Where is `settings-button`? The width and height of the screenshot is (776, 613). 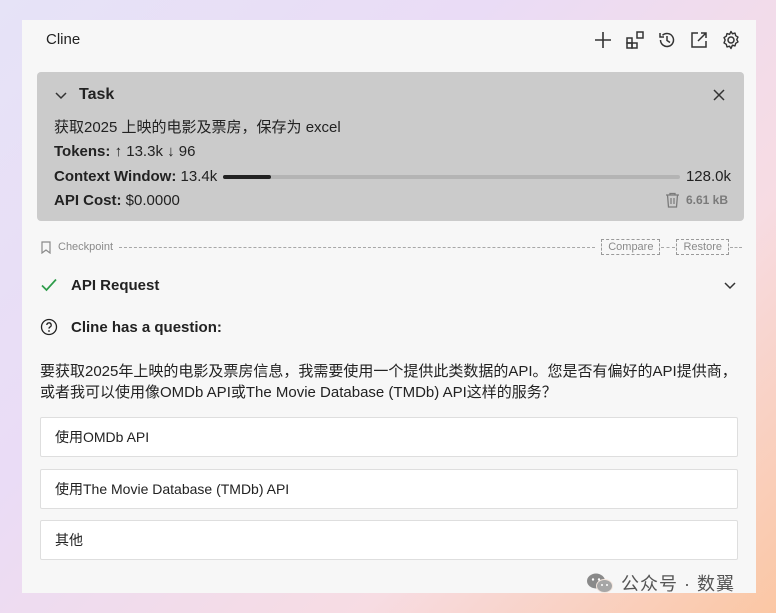
settings-button is located at coordinates (731, 40).